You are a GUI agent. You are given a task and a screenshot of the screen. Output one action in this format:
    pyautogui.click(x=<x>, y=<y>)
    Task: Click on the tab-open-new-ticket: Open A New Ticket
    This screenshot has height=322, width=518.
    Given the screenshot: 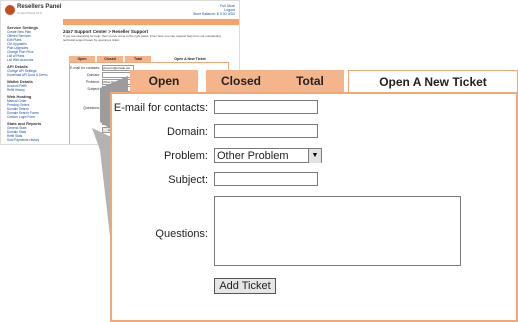 What is the action you would take?
    pyautogui.click(x=433, y=81)
    